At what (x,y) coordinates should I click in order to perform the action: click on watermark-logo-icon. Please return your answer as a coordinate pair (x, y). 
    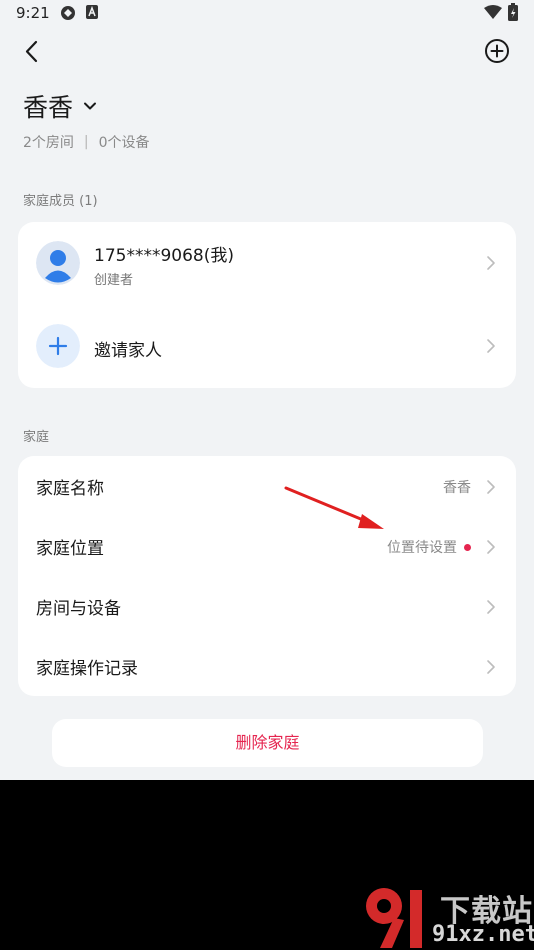
    Looking at the image, I should click on (394, 918).